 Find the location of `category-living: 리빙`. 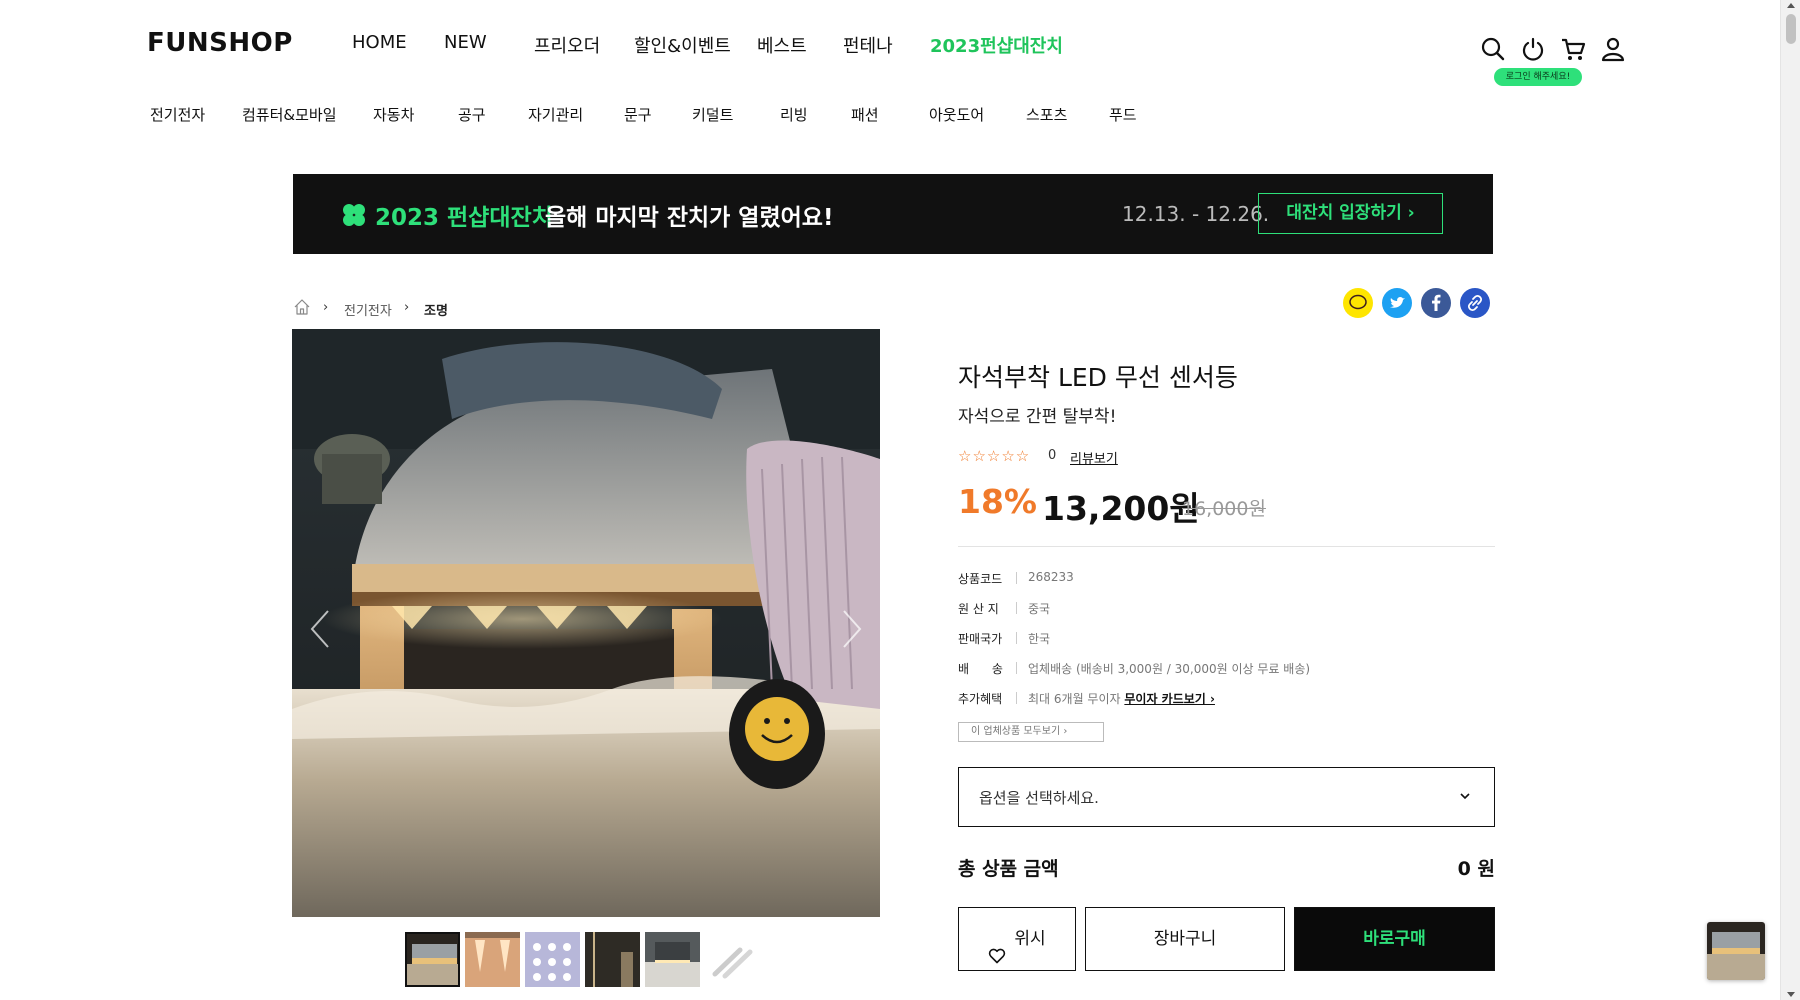

category-living: 리빙 is located at coordinates (794, 114).